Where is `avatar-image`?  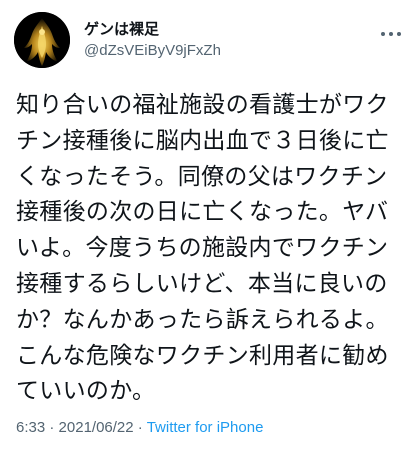
avatar-image is located at coordinates (42, 40).